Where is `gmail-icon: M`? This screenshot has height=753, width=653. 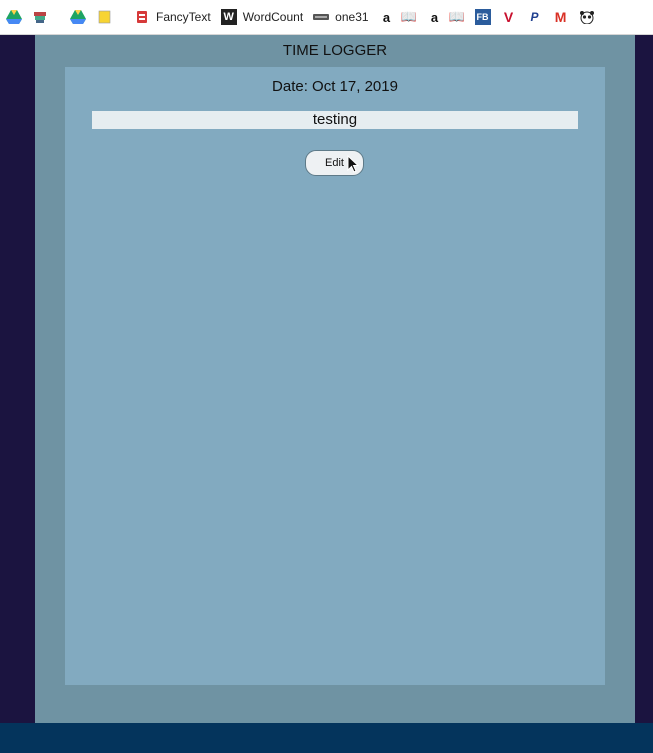
gmail-icon: M is located at coordinates (560, 17).